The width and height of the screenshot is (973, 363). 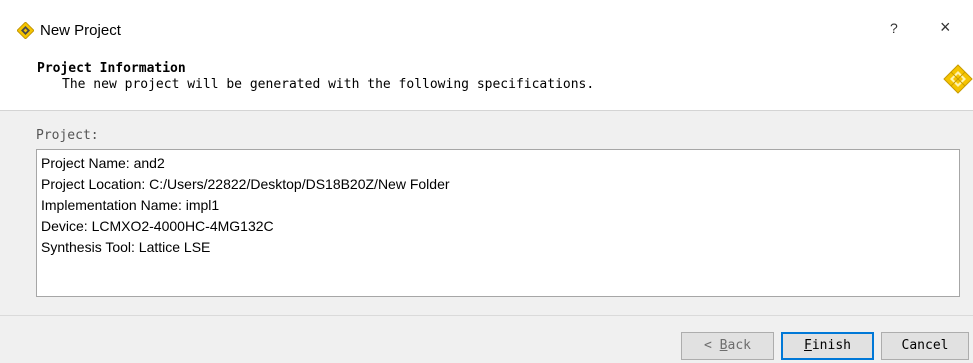 I want to click on finish-mnemonic: F, so click(x=808, y=345).